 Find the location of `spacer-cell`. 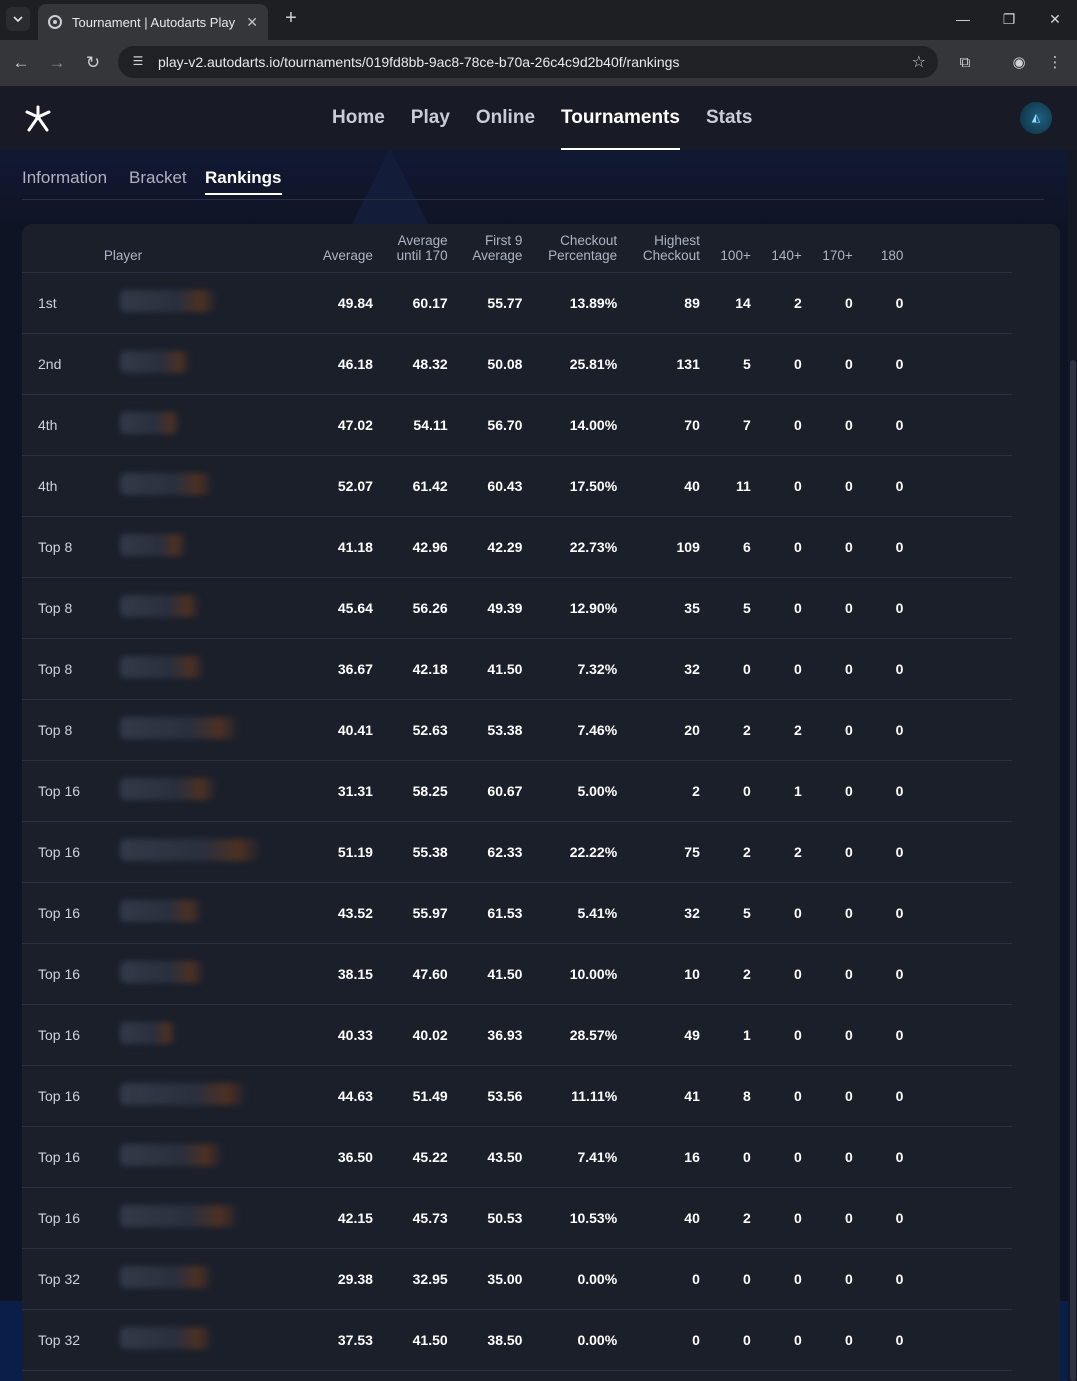

spacer-cell is located at coordinates (957, 1340).